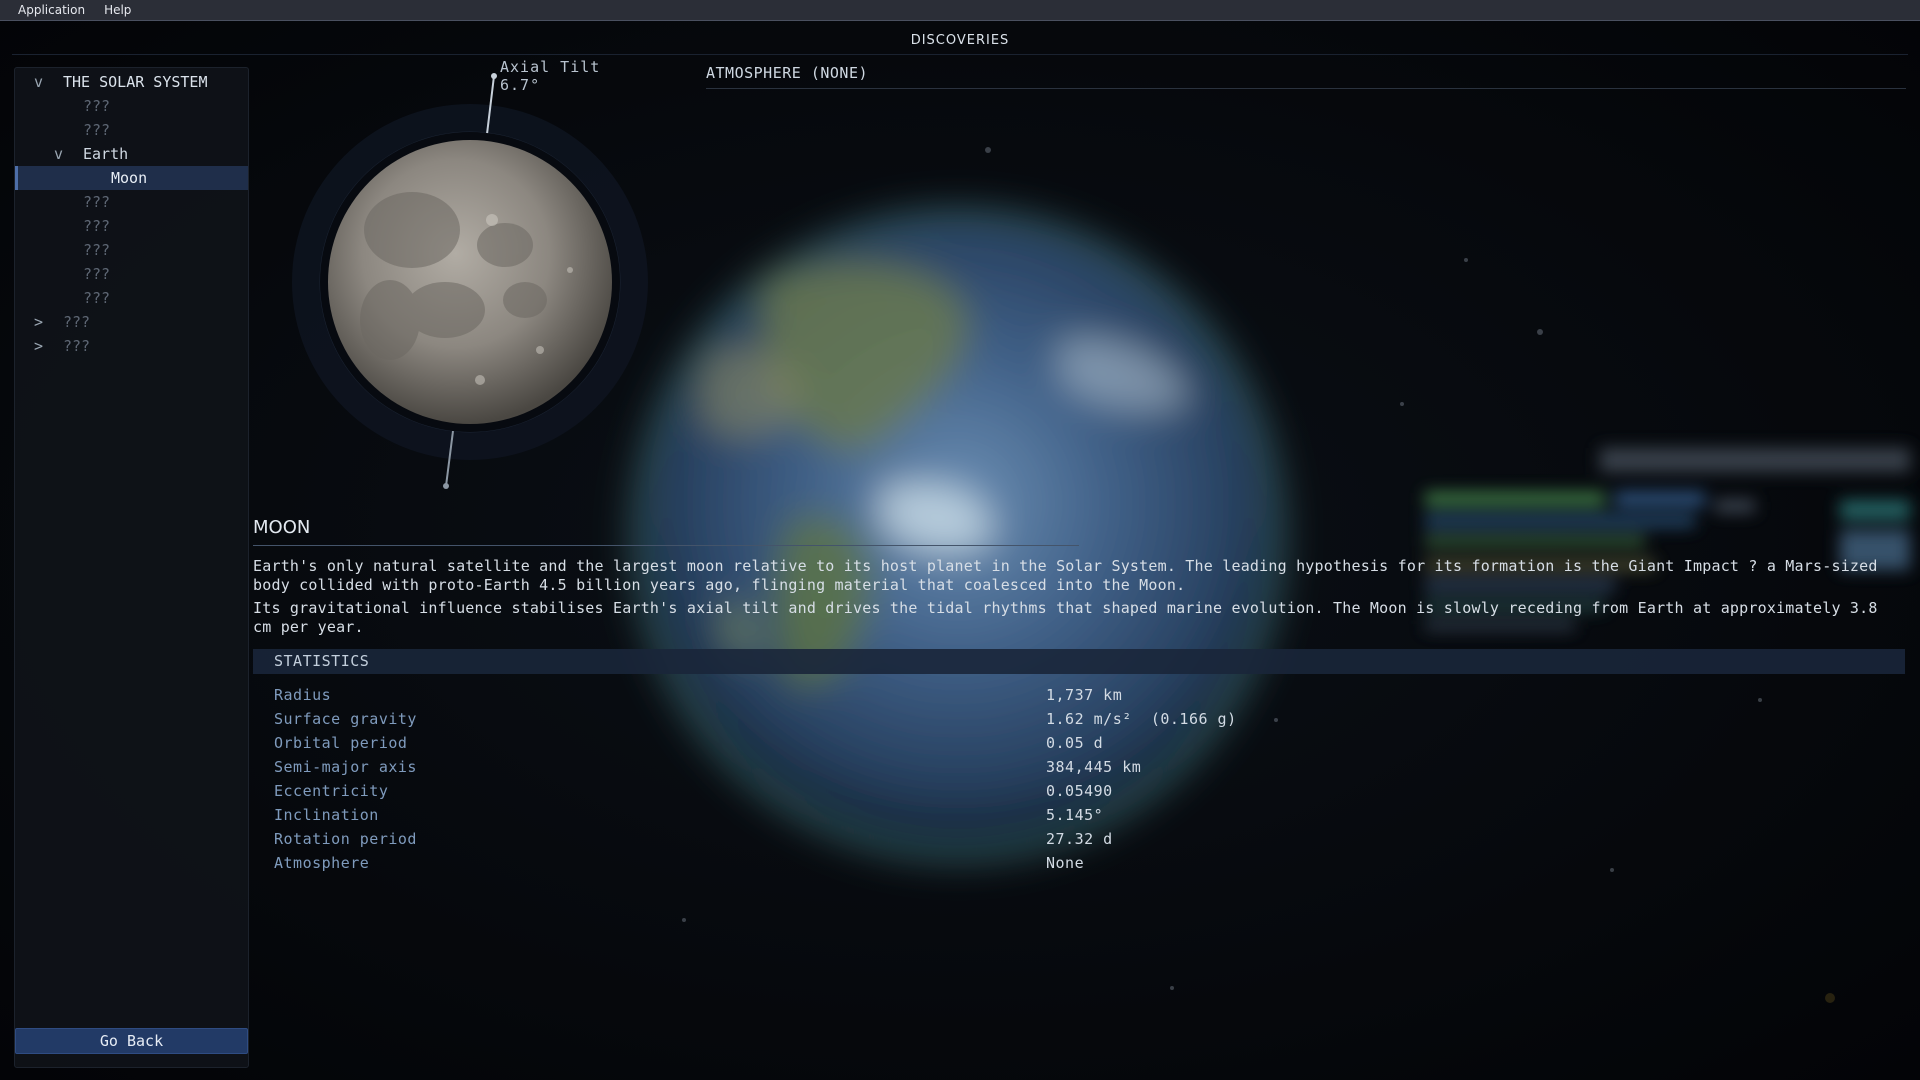 The height and width of the screenshot is (1080, 1920). I want to click on moon-globe, so click(470, 282).